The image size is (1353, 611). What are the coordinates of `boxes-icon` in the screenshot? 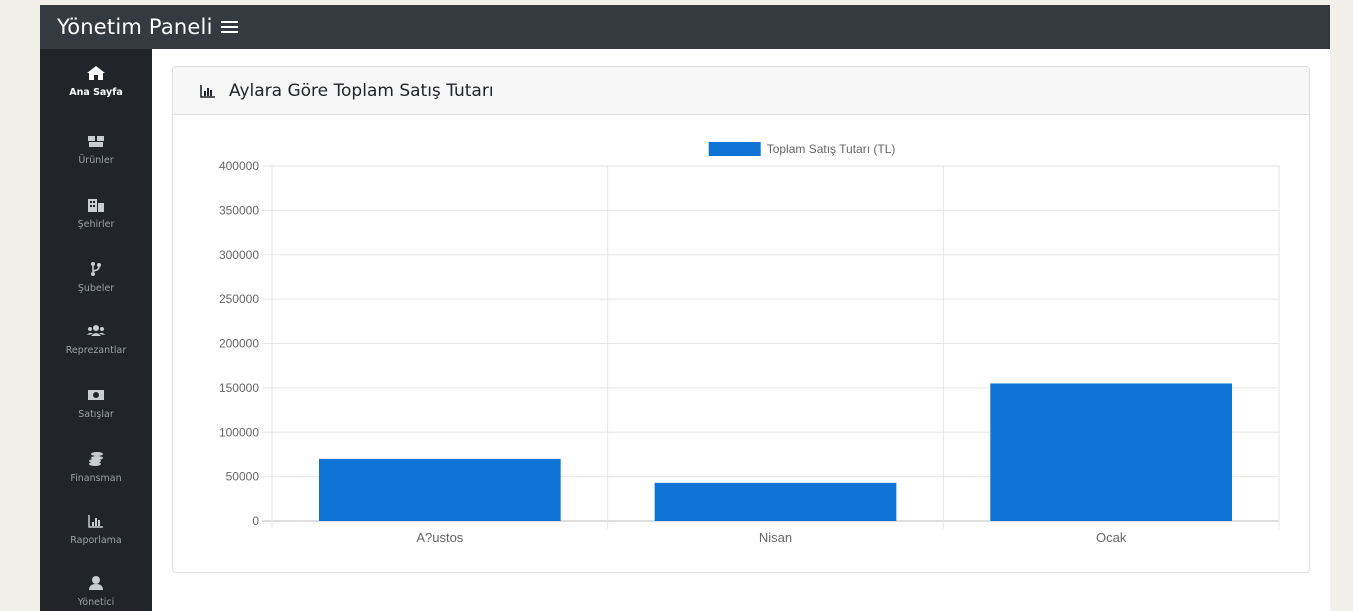 It's located at (96, 141).